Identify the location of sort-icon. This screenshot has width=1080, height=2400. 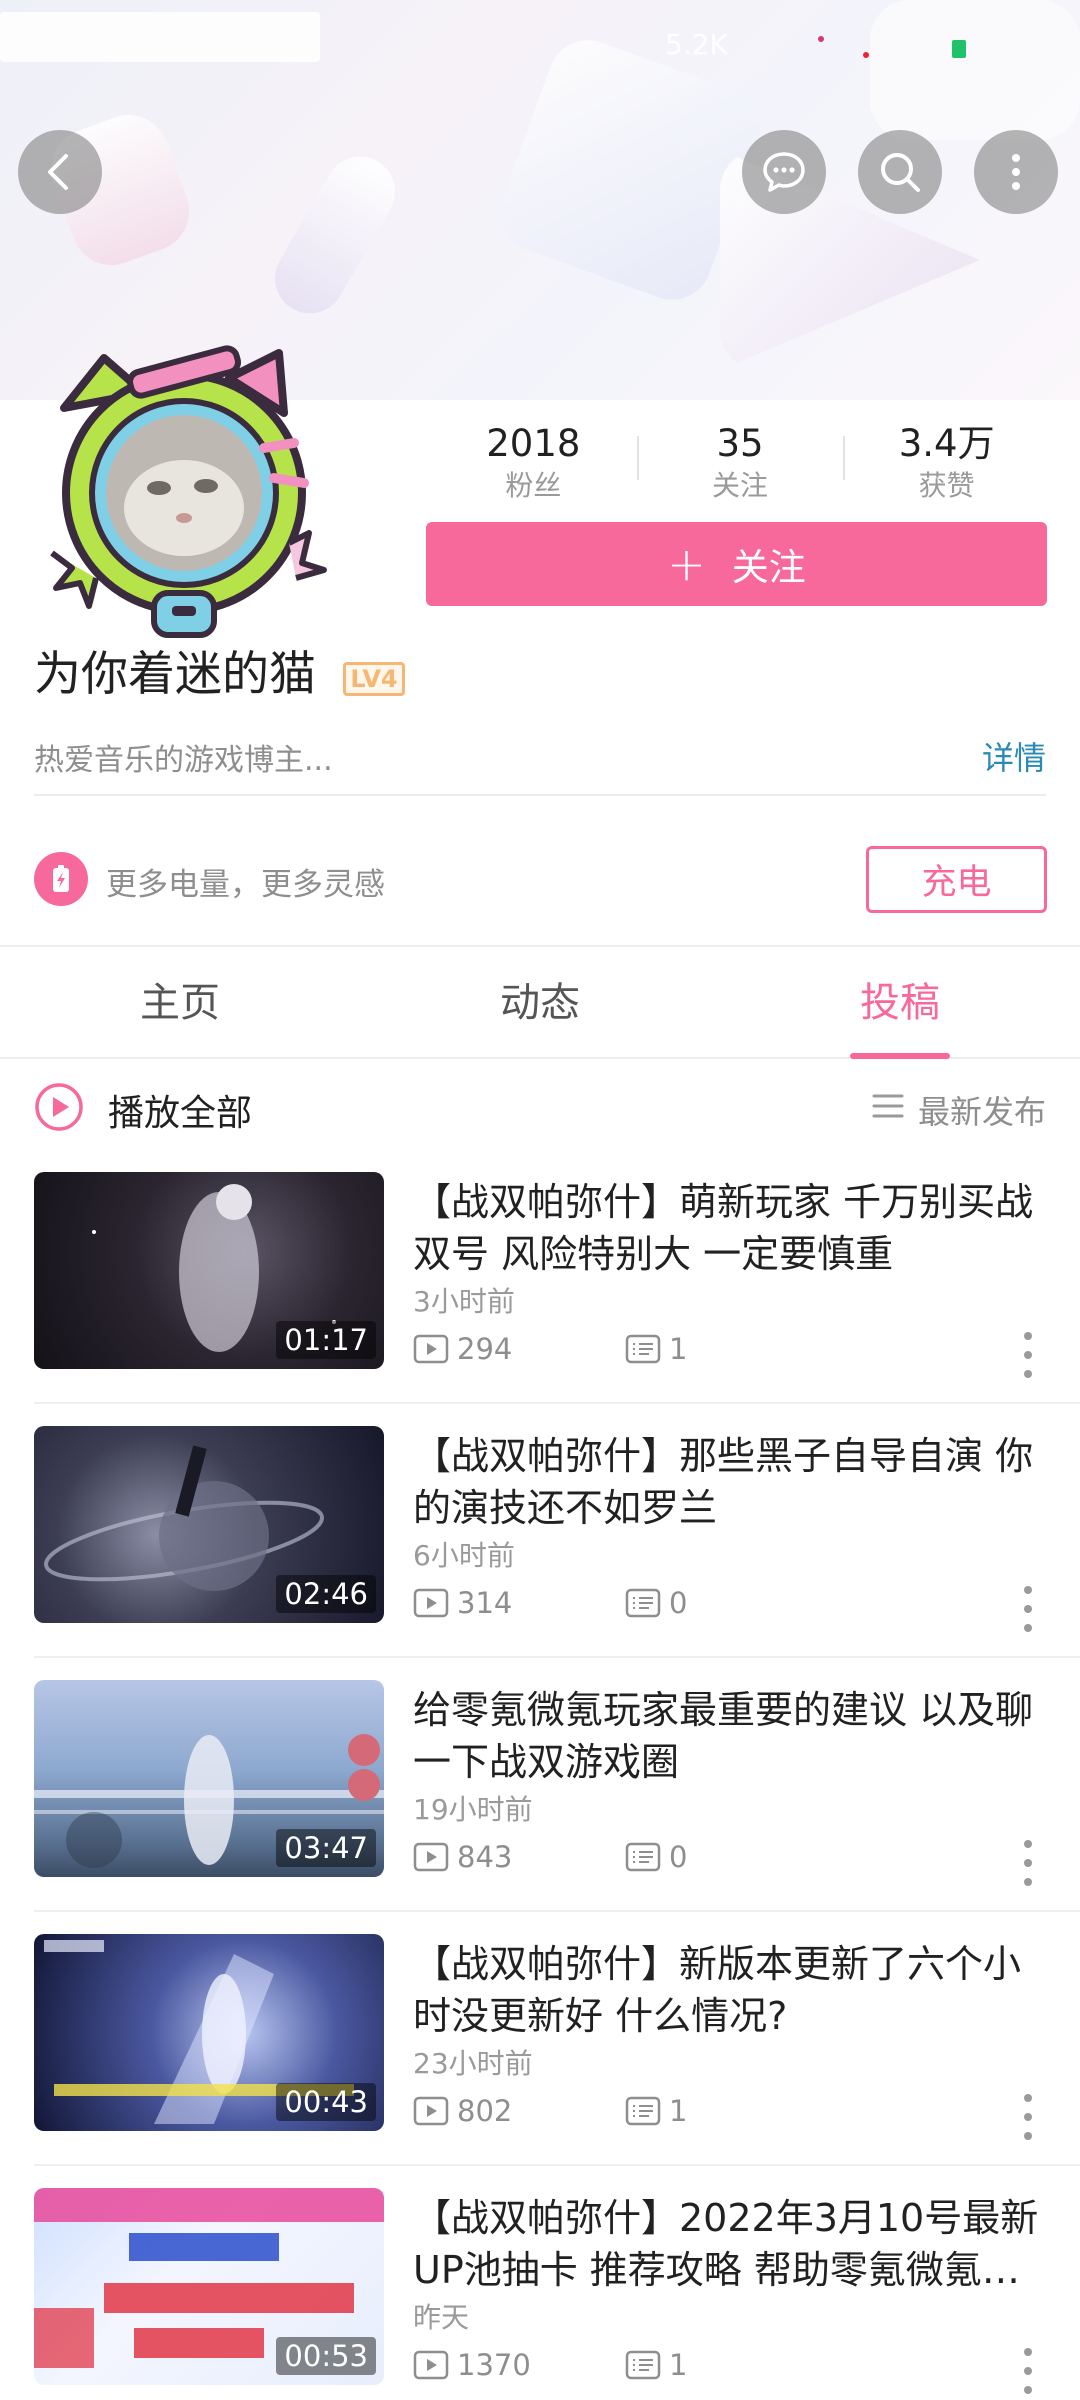
(888, 1106).